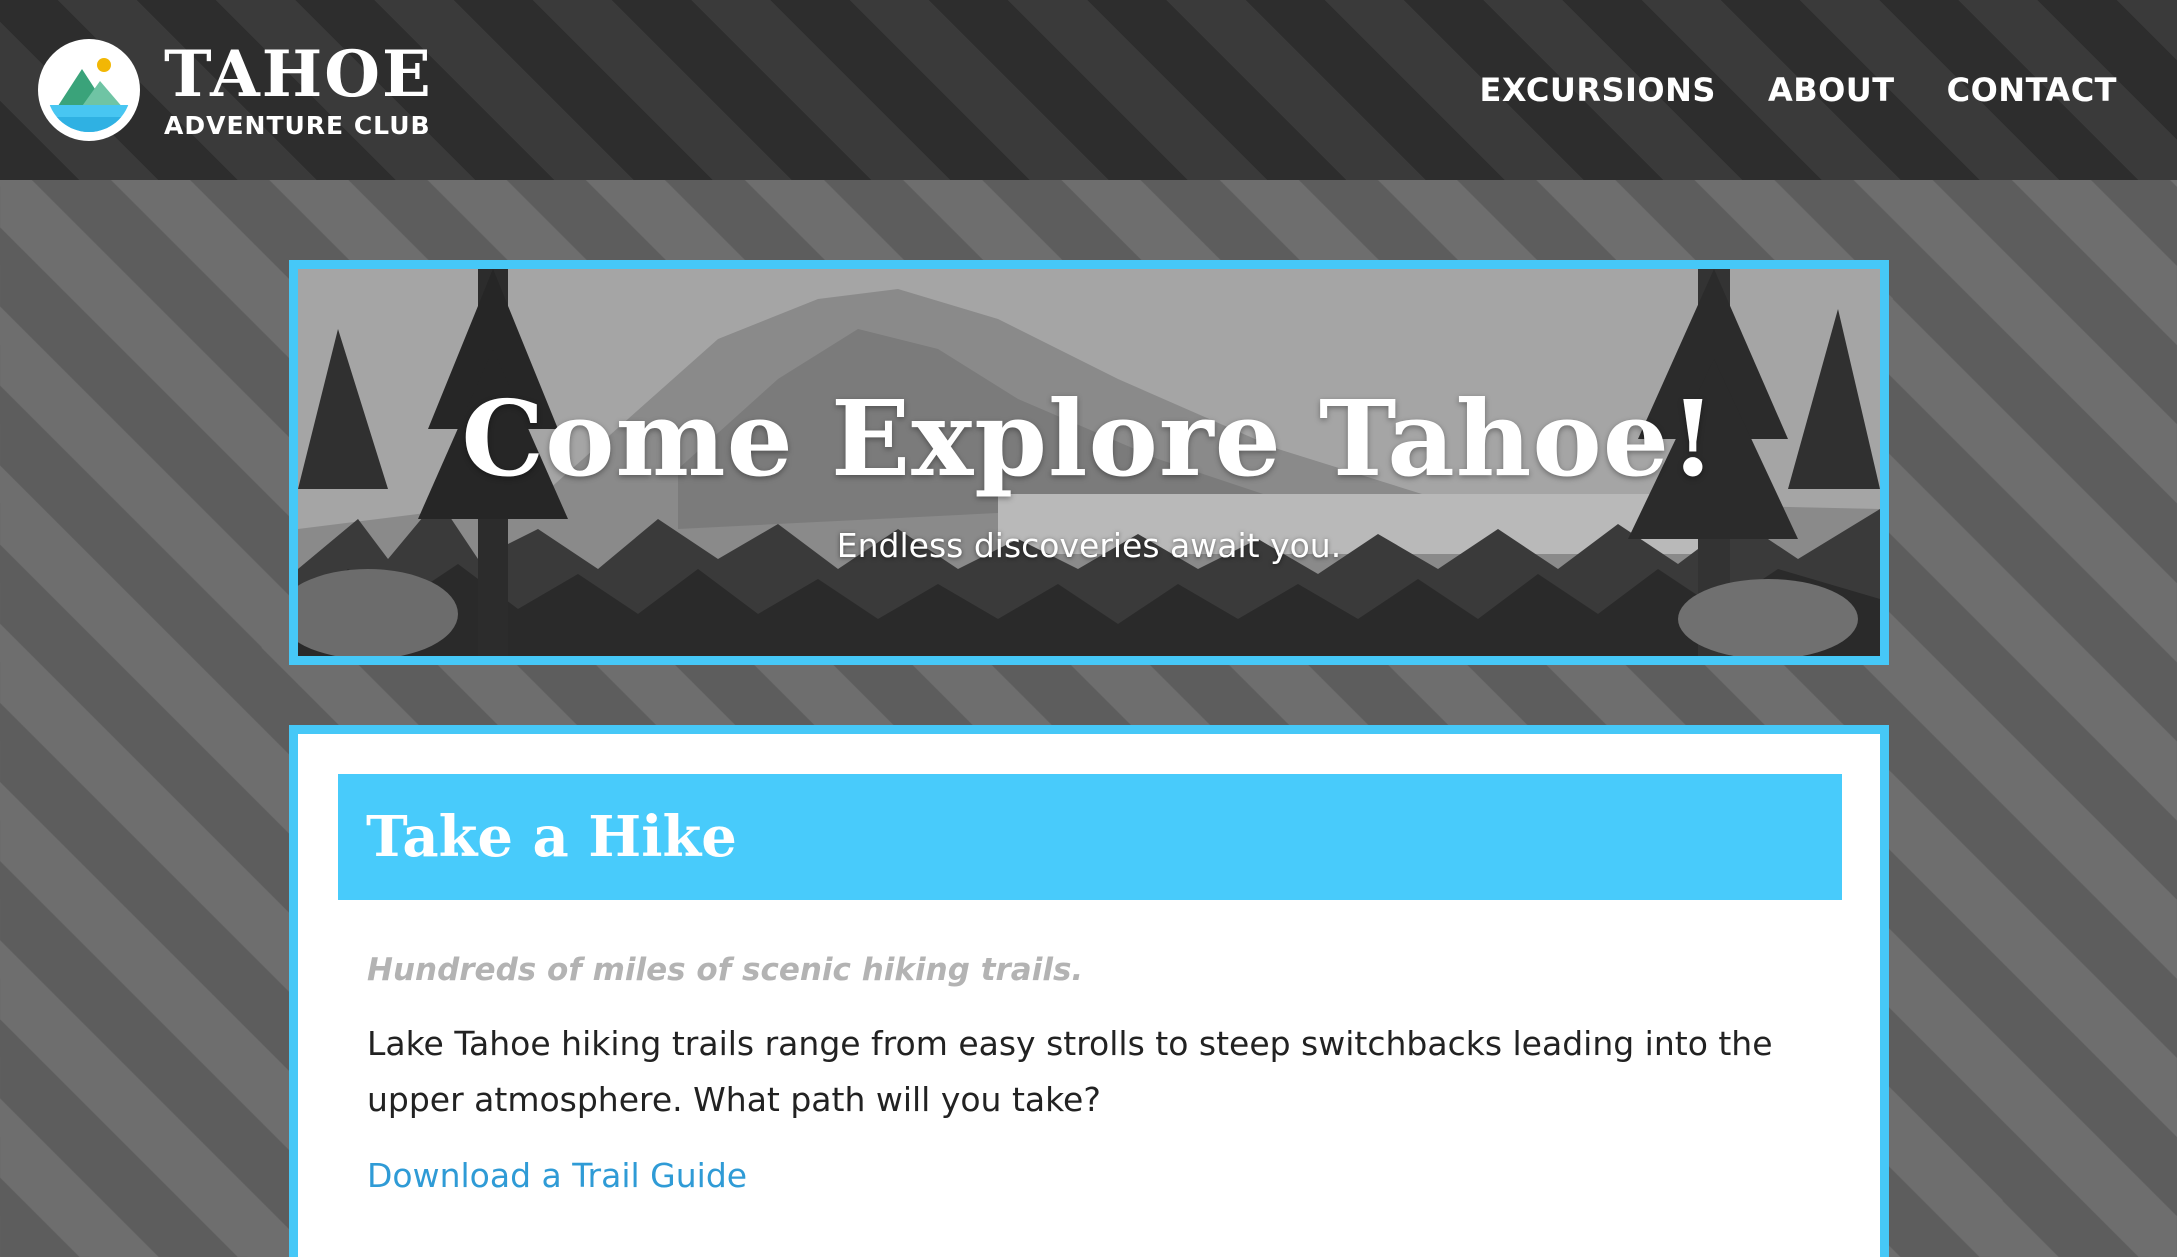 The image size is (2177, 1257). I want to click on nav-link-contact: CONTACT, so click(2032, 90).